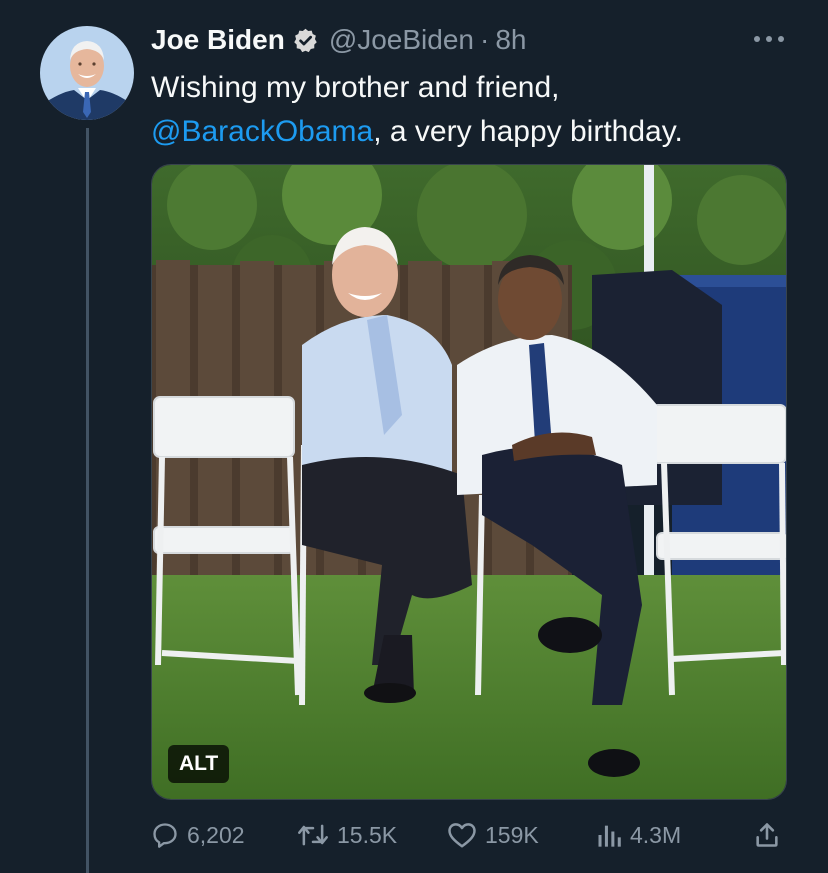  Describe the element at coordinates (528, 131) in the screenshot. I see `tweet-text-rest: , a very happy birthday.` at that location.